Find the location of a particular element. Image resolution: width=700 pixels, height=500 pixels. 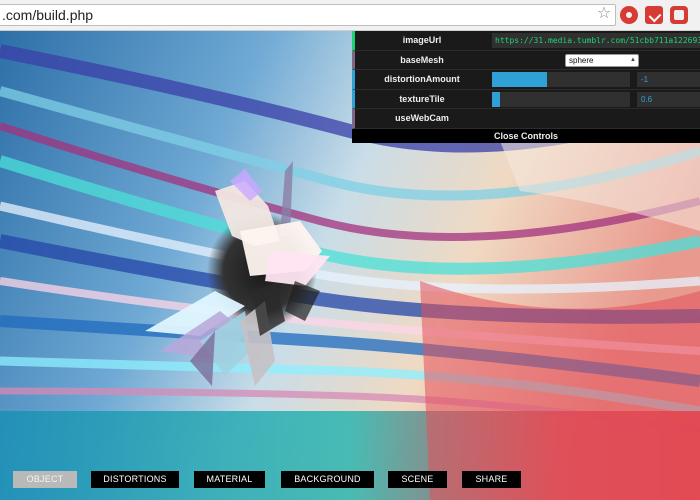

save-extension-icon is located at coordinates (654, 15).